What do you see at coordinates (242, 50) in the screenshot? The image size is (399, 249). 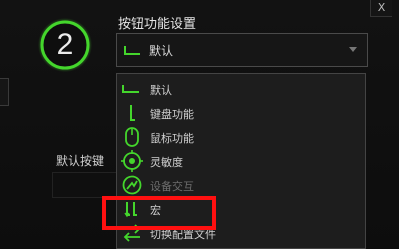 I see `function-dropdown: 默认` at bounding box center [242, 50].